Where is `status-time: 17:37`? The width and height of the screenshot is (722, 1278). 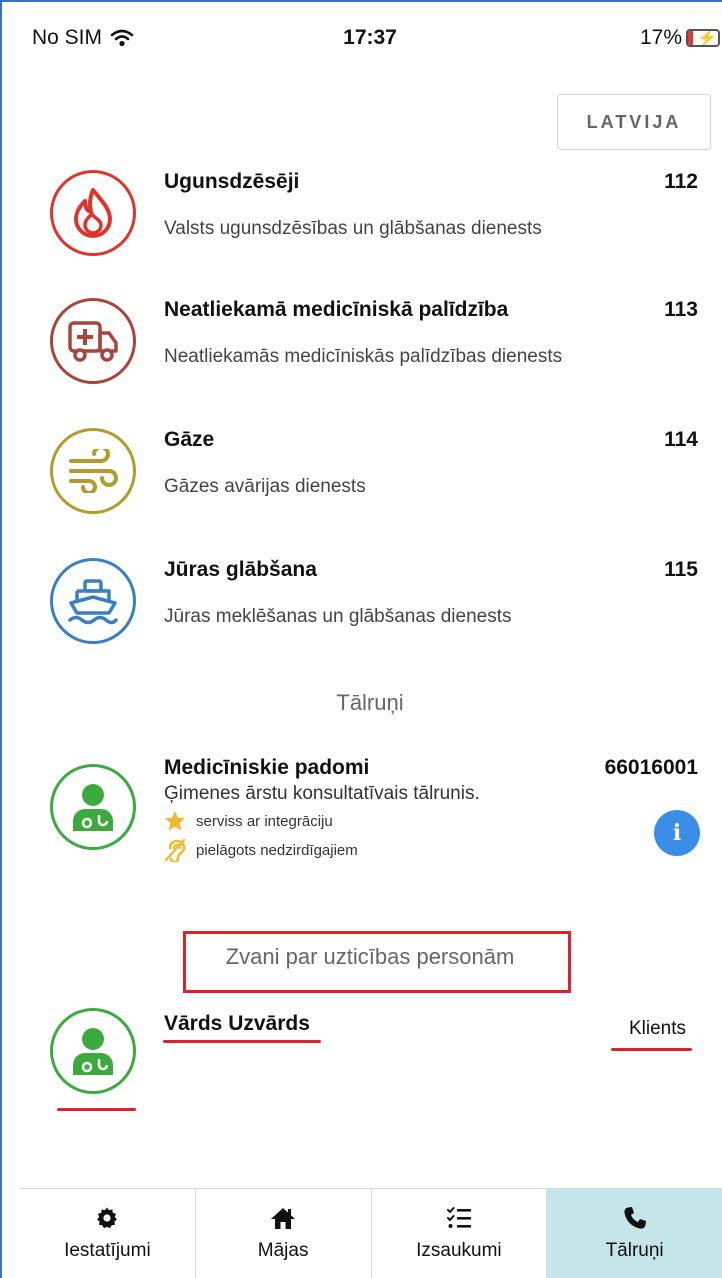
status-time: 17:37 is located at coordinates (370, 37).